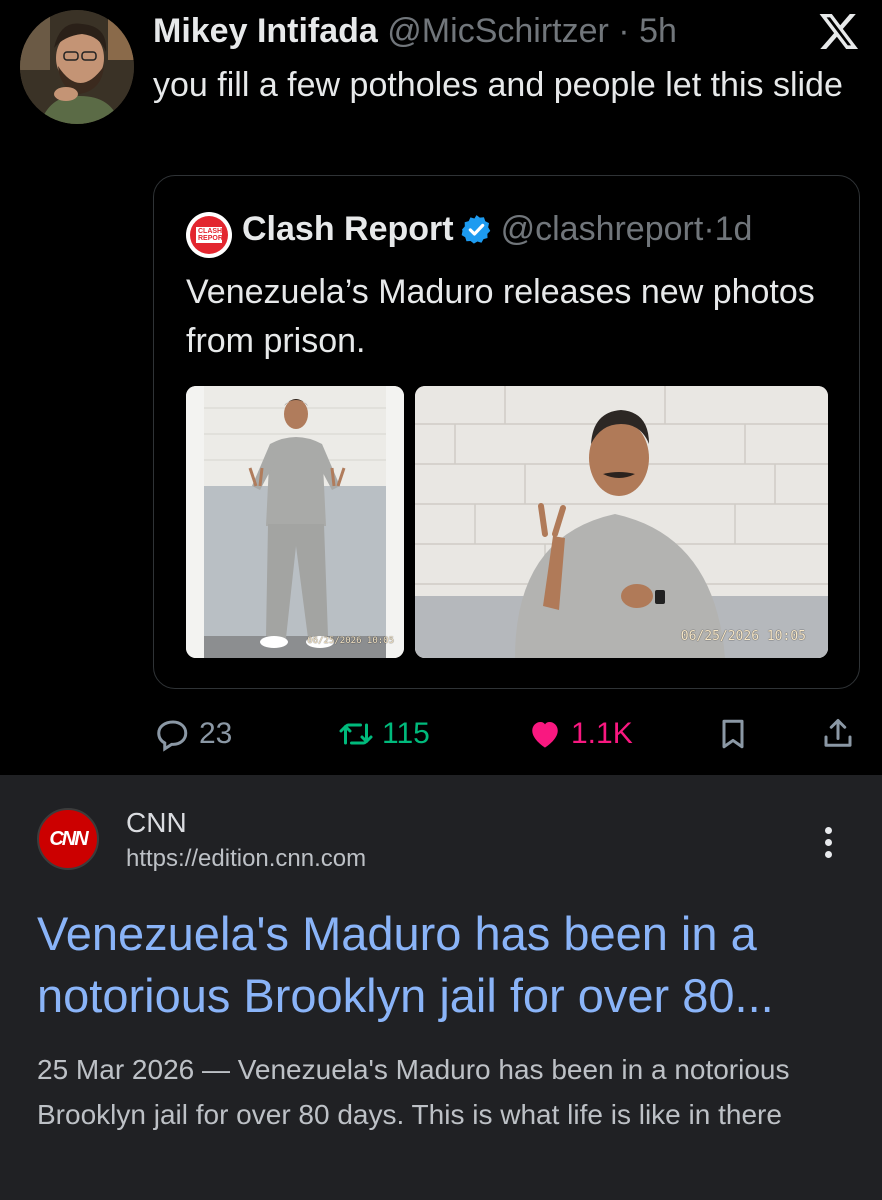  What do you see at coordinates (838, 733) in the screenshot?
I see `share-icon` at bounding box center [838, 733].